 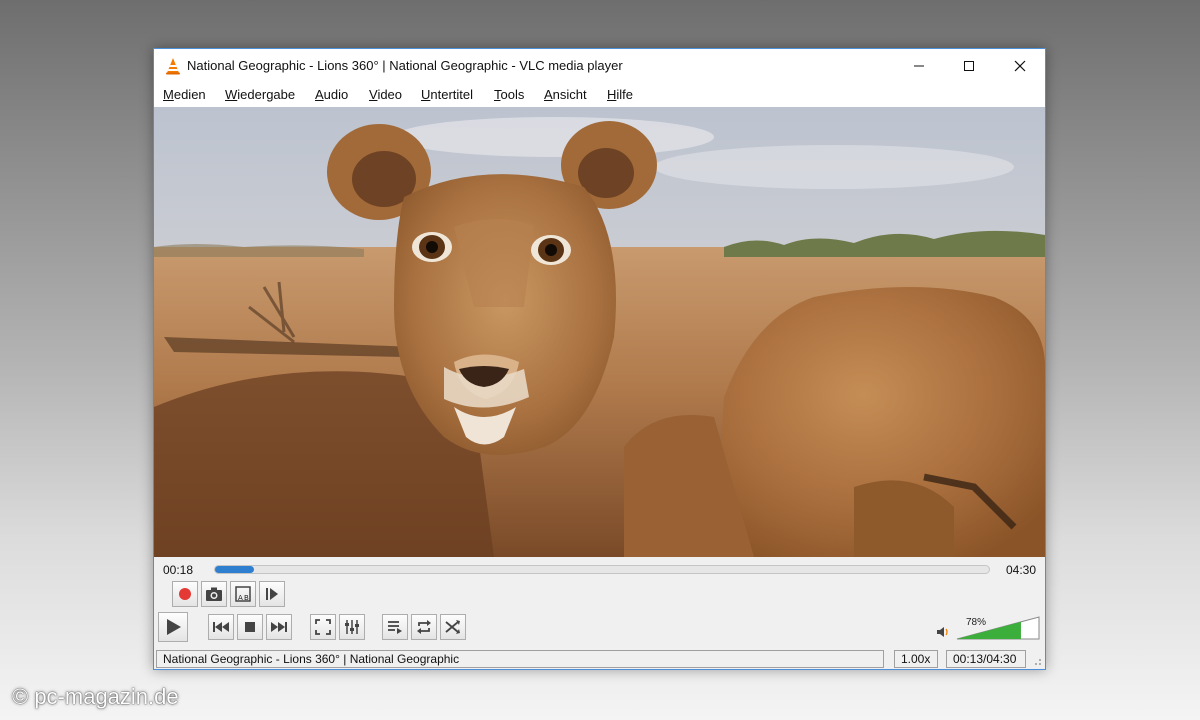 What do you see at coordinates (509, 94) in the screenshot?
I see `menu-tools: Tools` at bounding box center [509, 94].